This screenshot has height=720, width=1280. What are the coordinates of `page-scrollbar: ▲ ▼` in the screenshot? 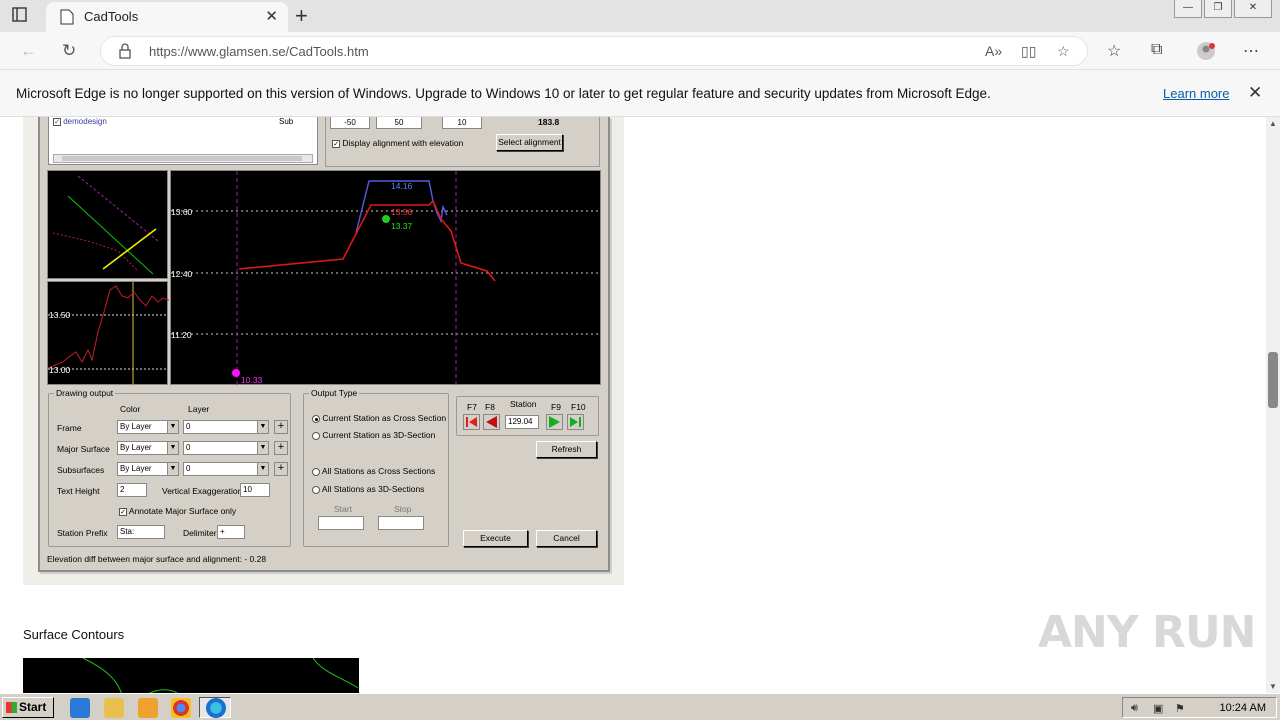 It's located at (1273, 405).